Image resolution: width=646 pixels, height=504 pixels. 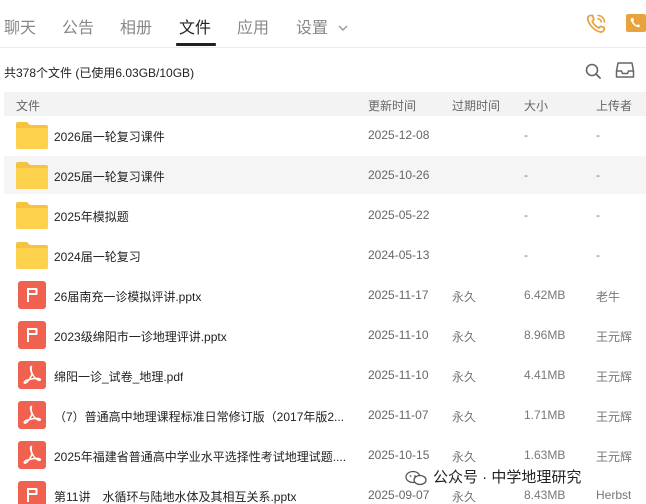 What do you see at coordinates (398, 415) in the screenshot?
I see `file-updated-date: 2025-11-07` at bounding box center [398, 415].